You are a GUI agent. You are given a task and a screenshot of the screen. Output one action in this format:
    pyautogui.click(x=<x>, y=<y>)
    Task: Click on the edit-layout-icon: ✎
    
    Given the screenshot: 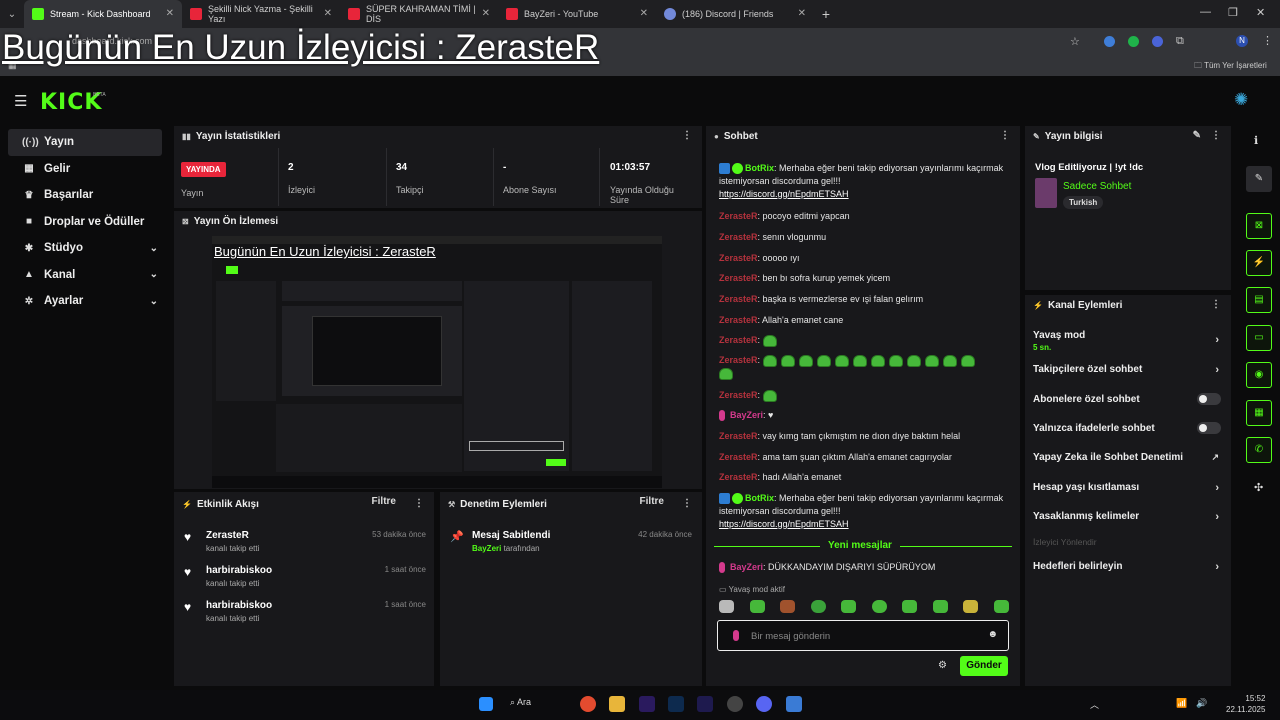 What is the action you would take?
    pyautogui.click(x=1259, y=179)
    